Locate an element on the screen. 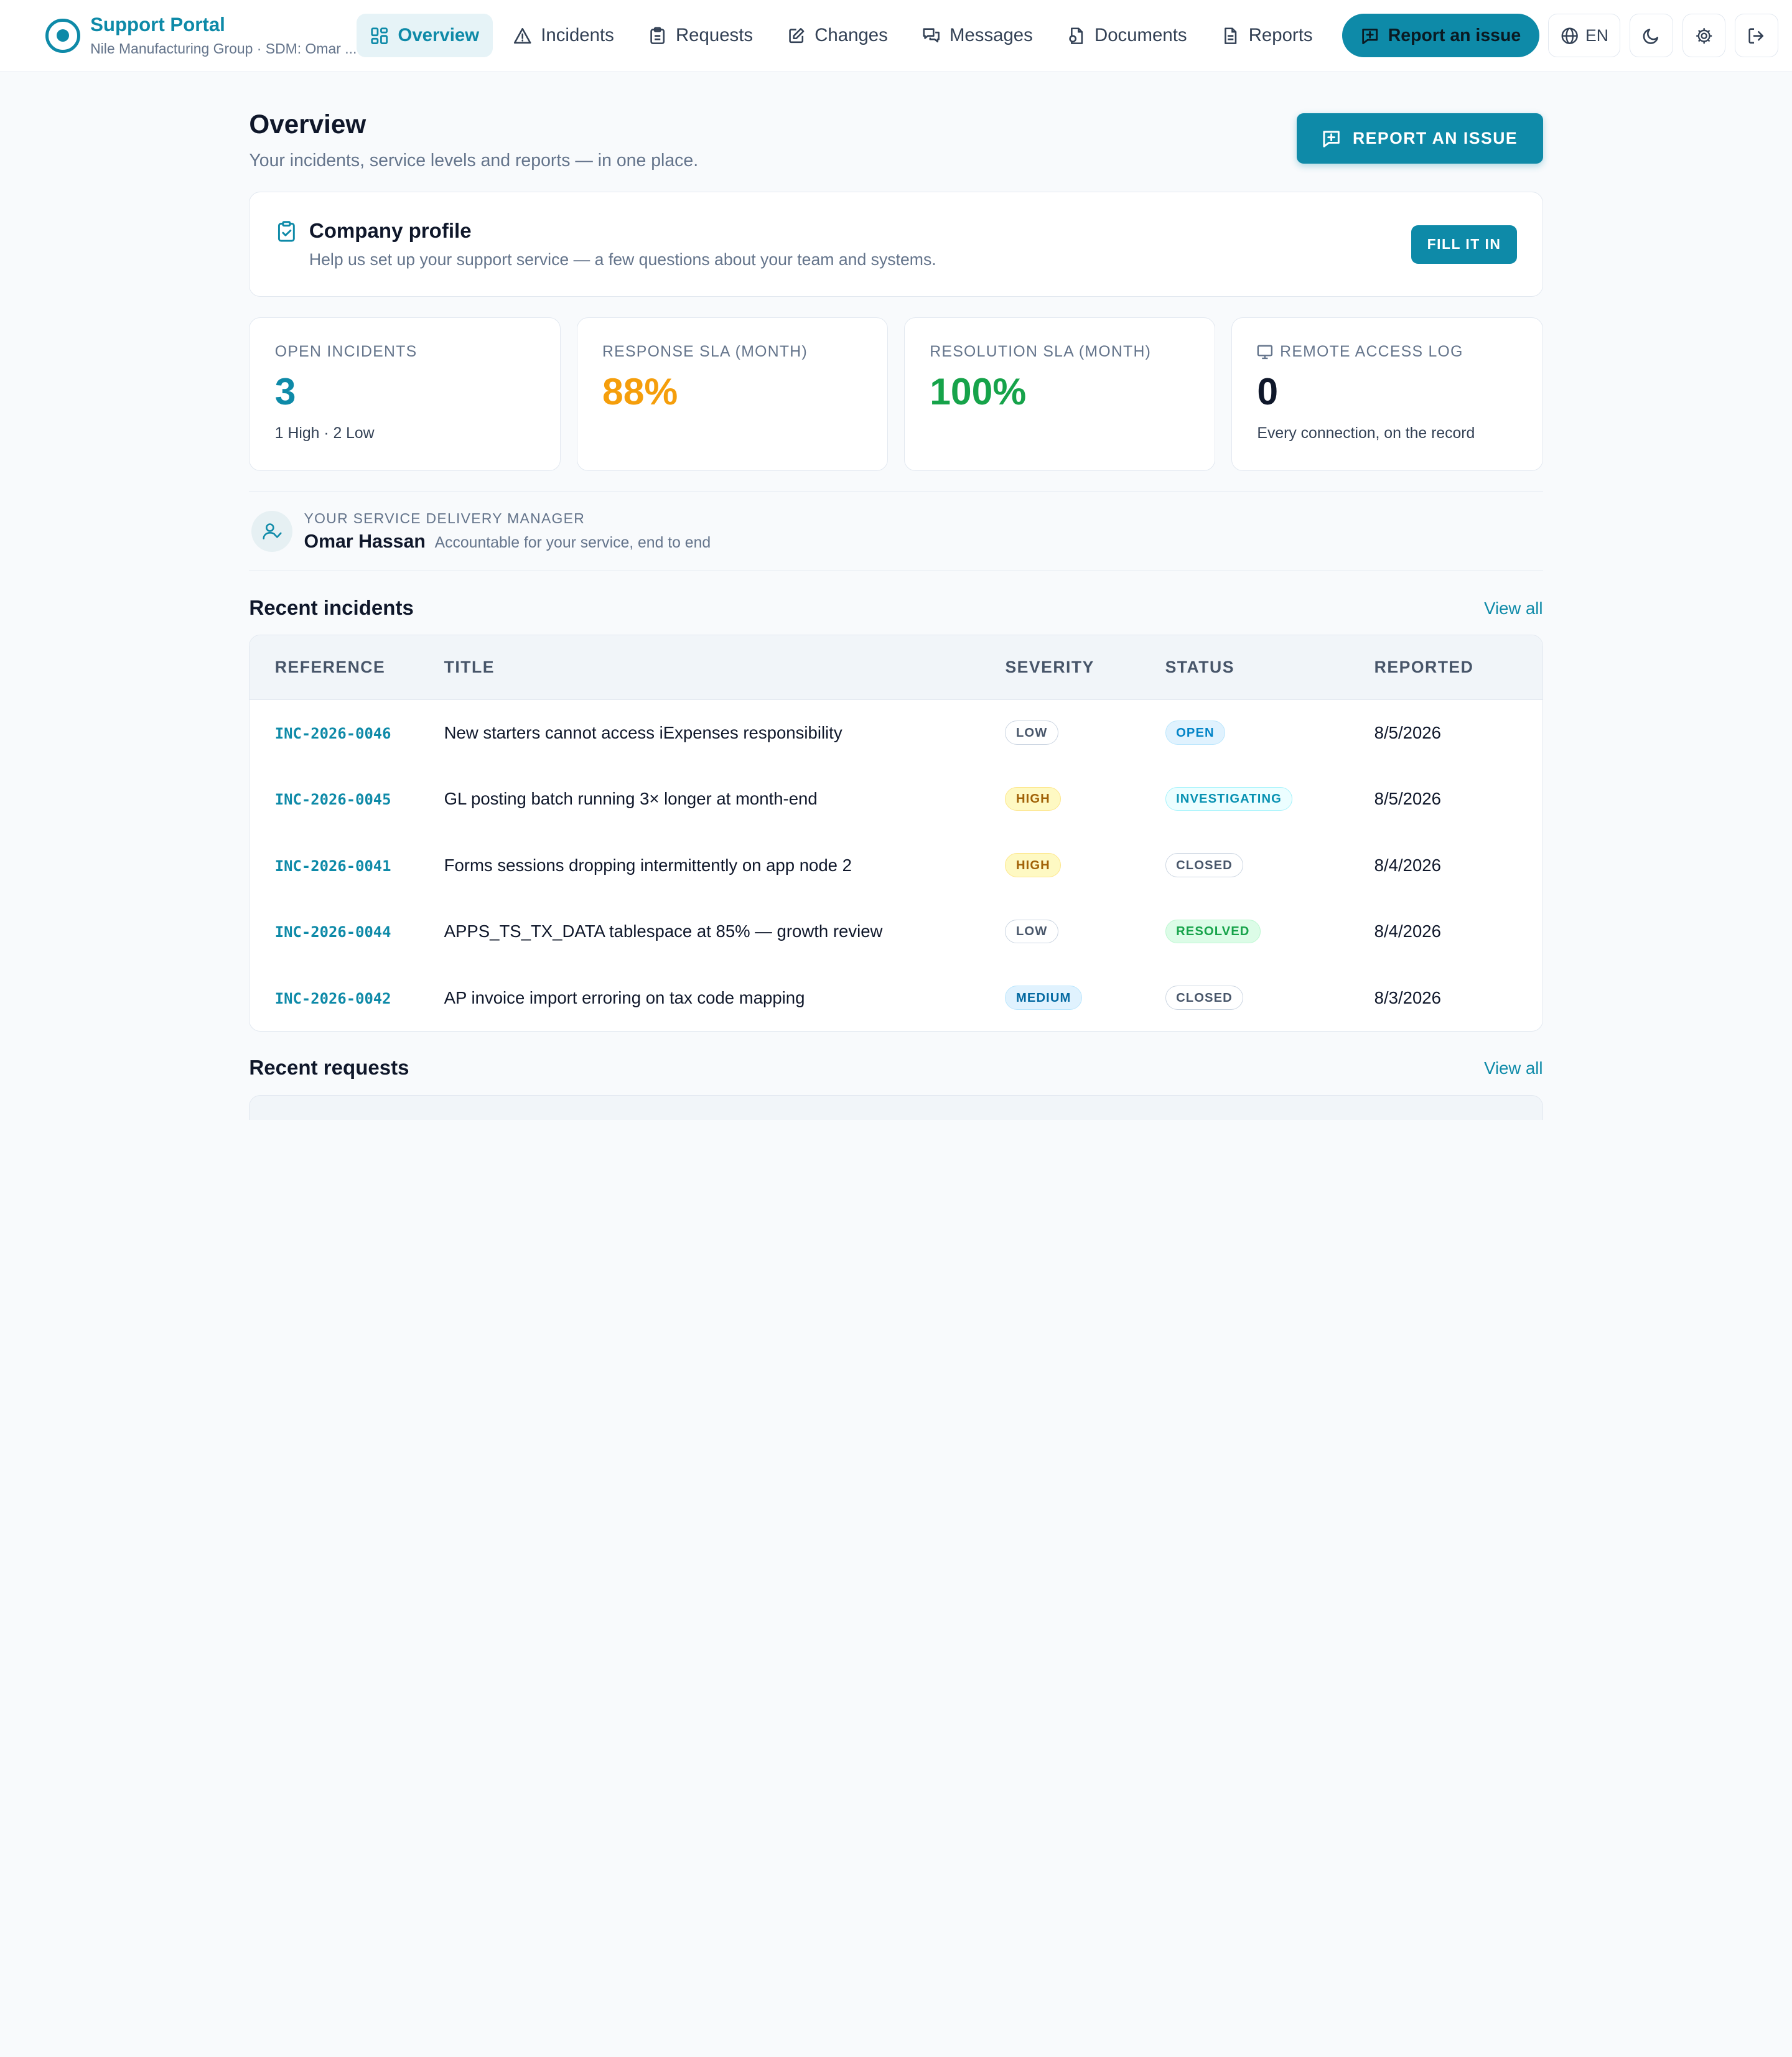 This screenshot has width=1792, height=2057. incident-reference: INC-2026-0041 is located at coordinates (333, 866).